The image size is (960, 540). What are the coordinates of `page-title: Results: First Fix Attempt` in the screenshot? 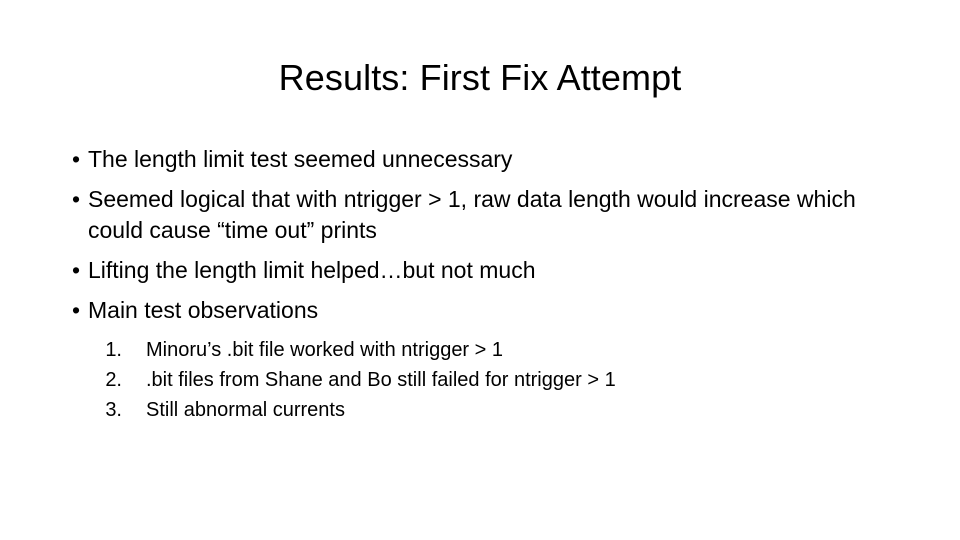 It's located at (480, 77).